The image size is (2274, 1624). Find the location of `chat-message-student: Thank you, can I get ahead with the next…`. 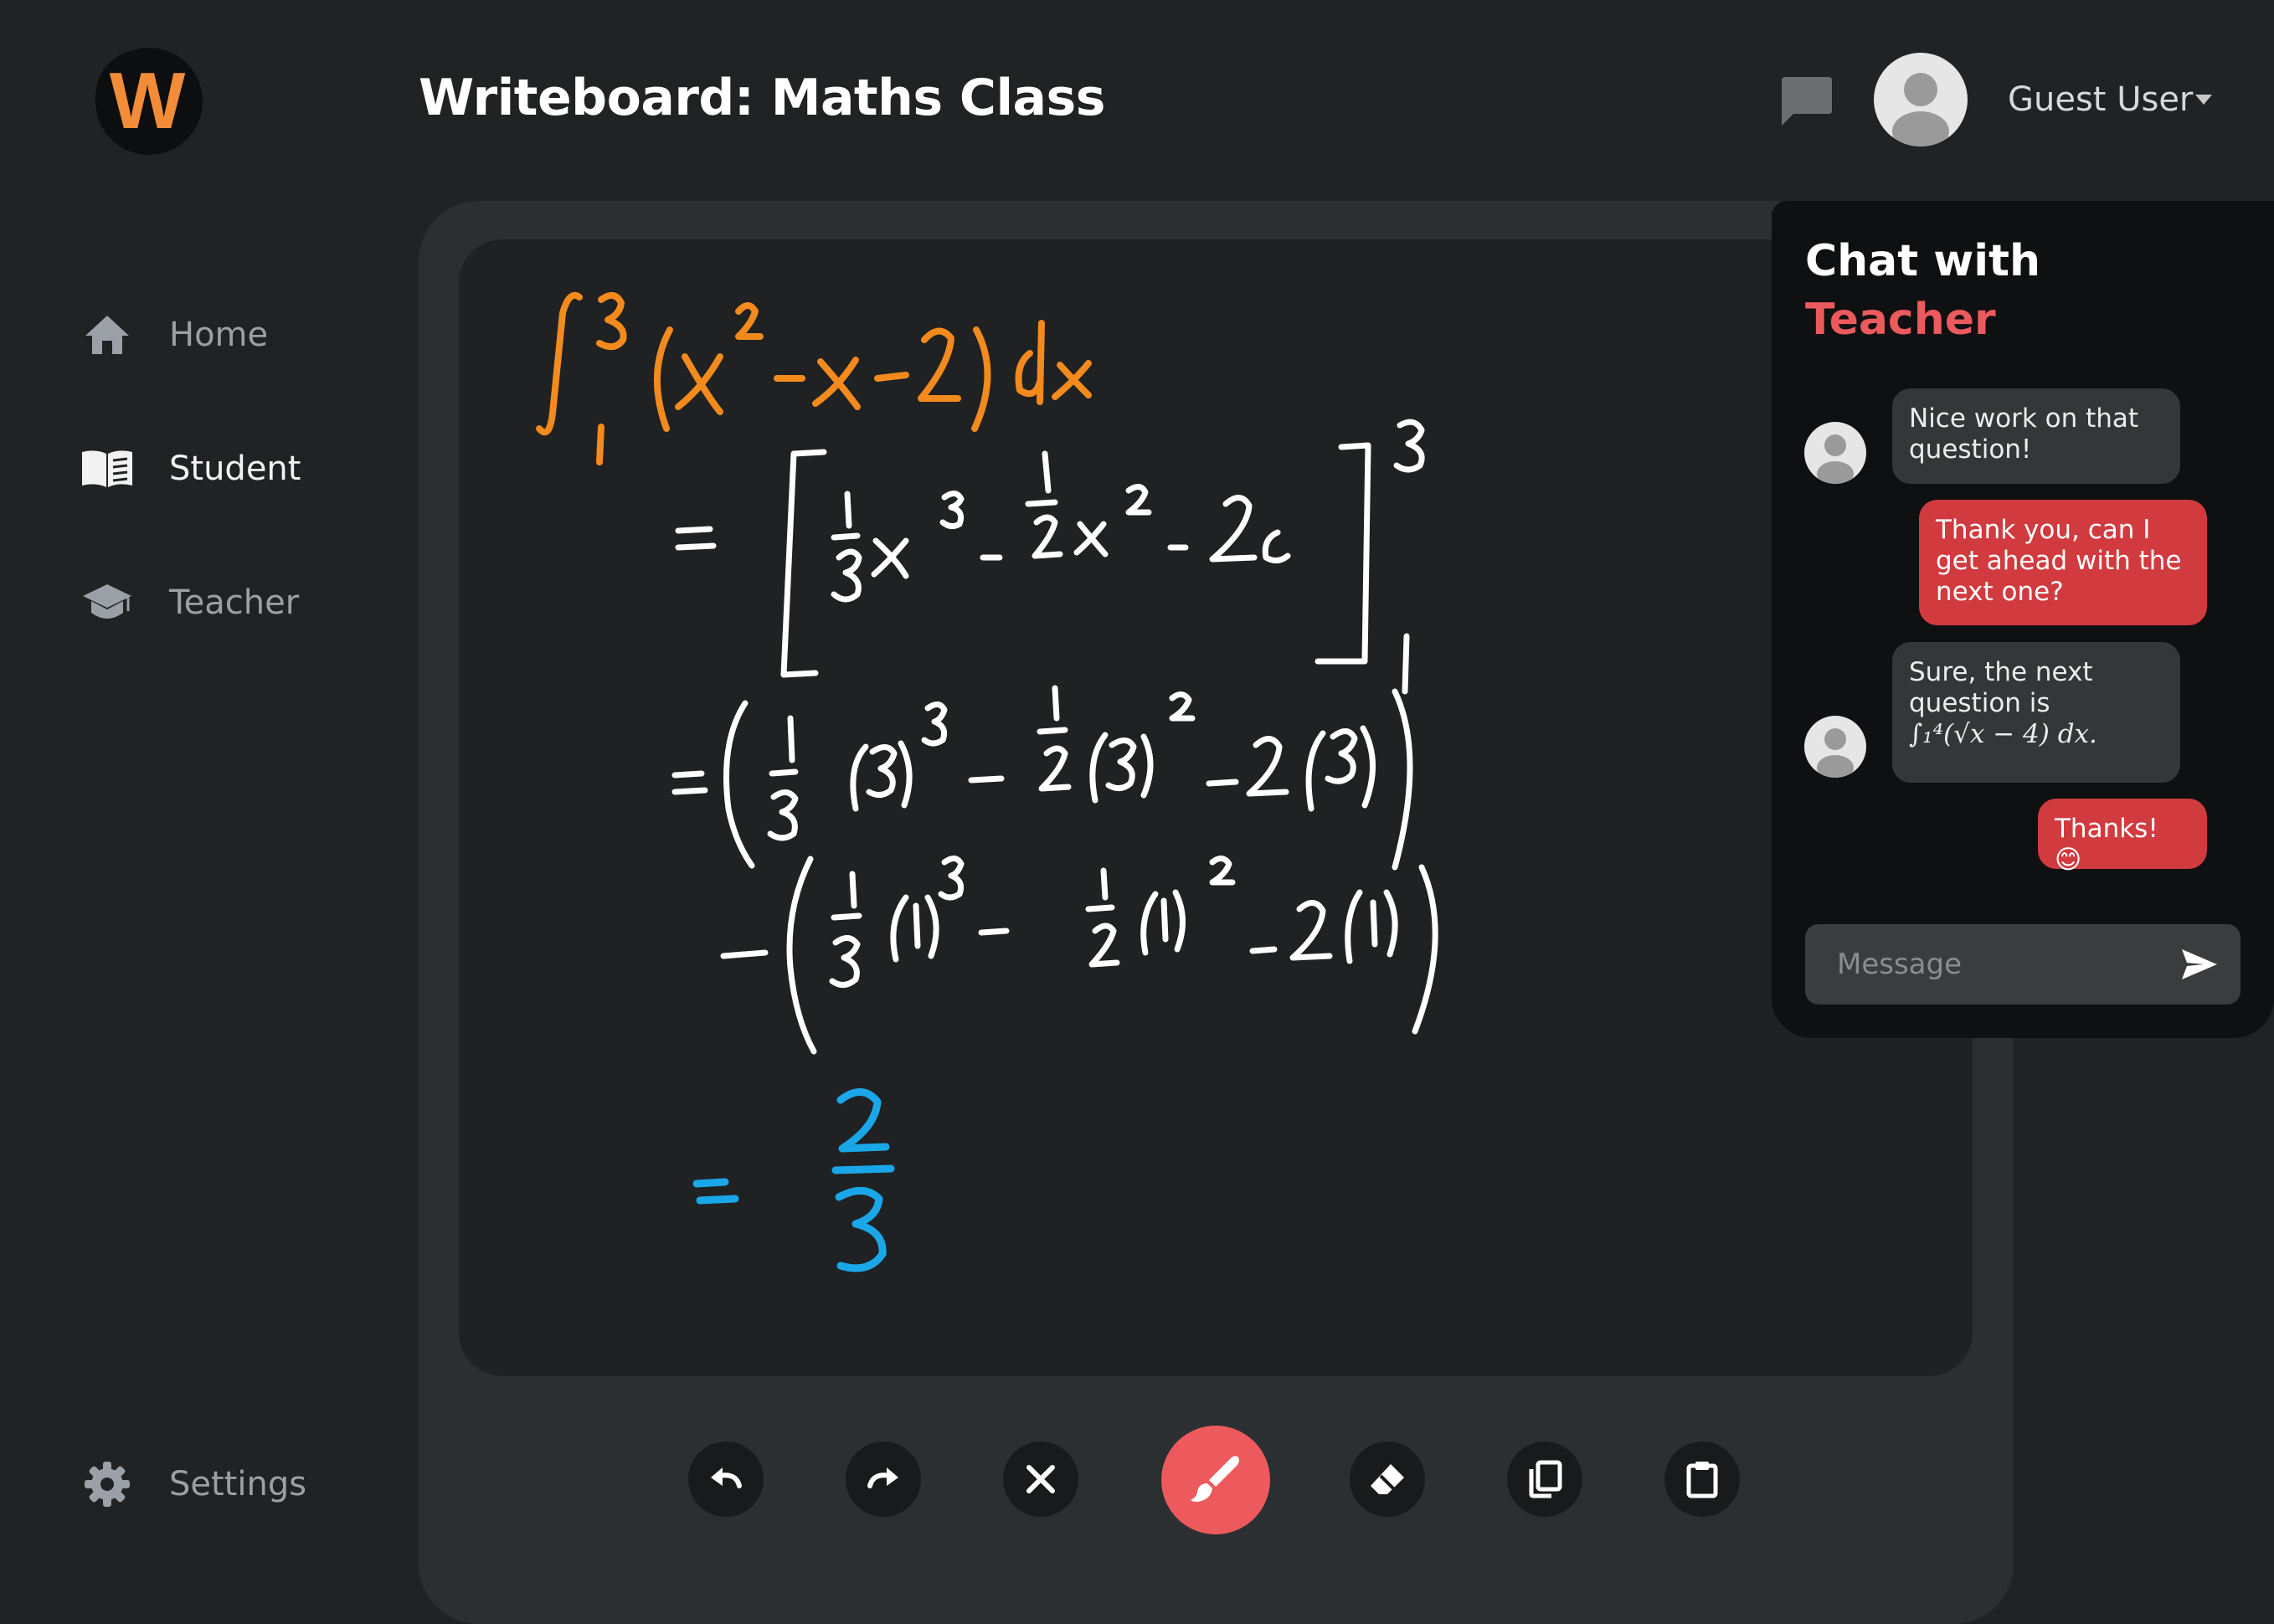

chat-message-student: Thank you, can I get ahead with the next… is located at coordinates (2063, 562).